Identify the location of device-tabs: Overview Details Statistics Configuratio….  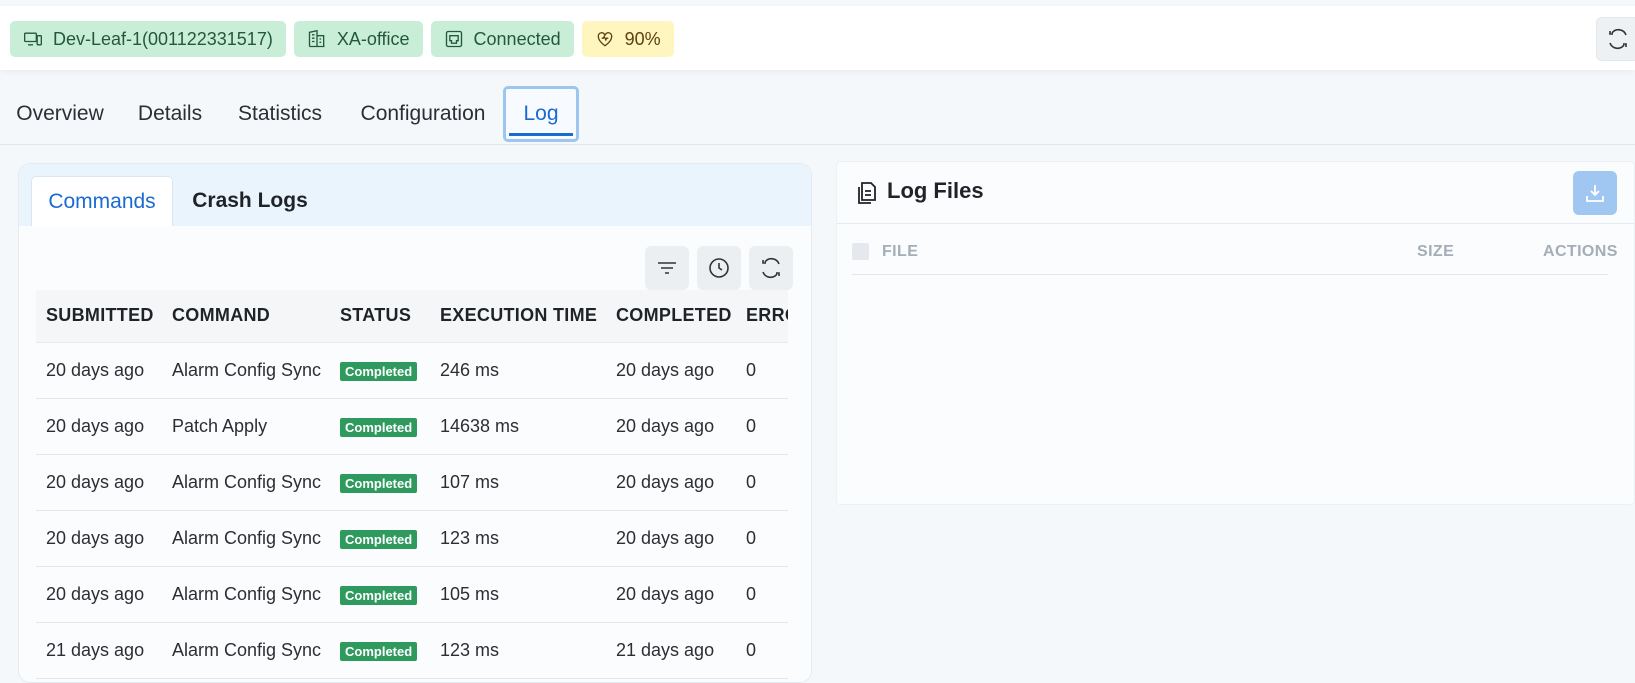
(817, 114).